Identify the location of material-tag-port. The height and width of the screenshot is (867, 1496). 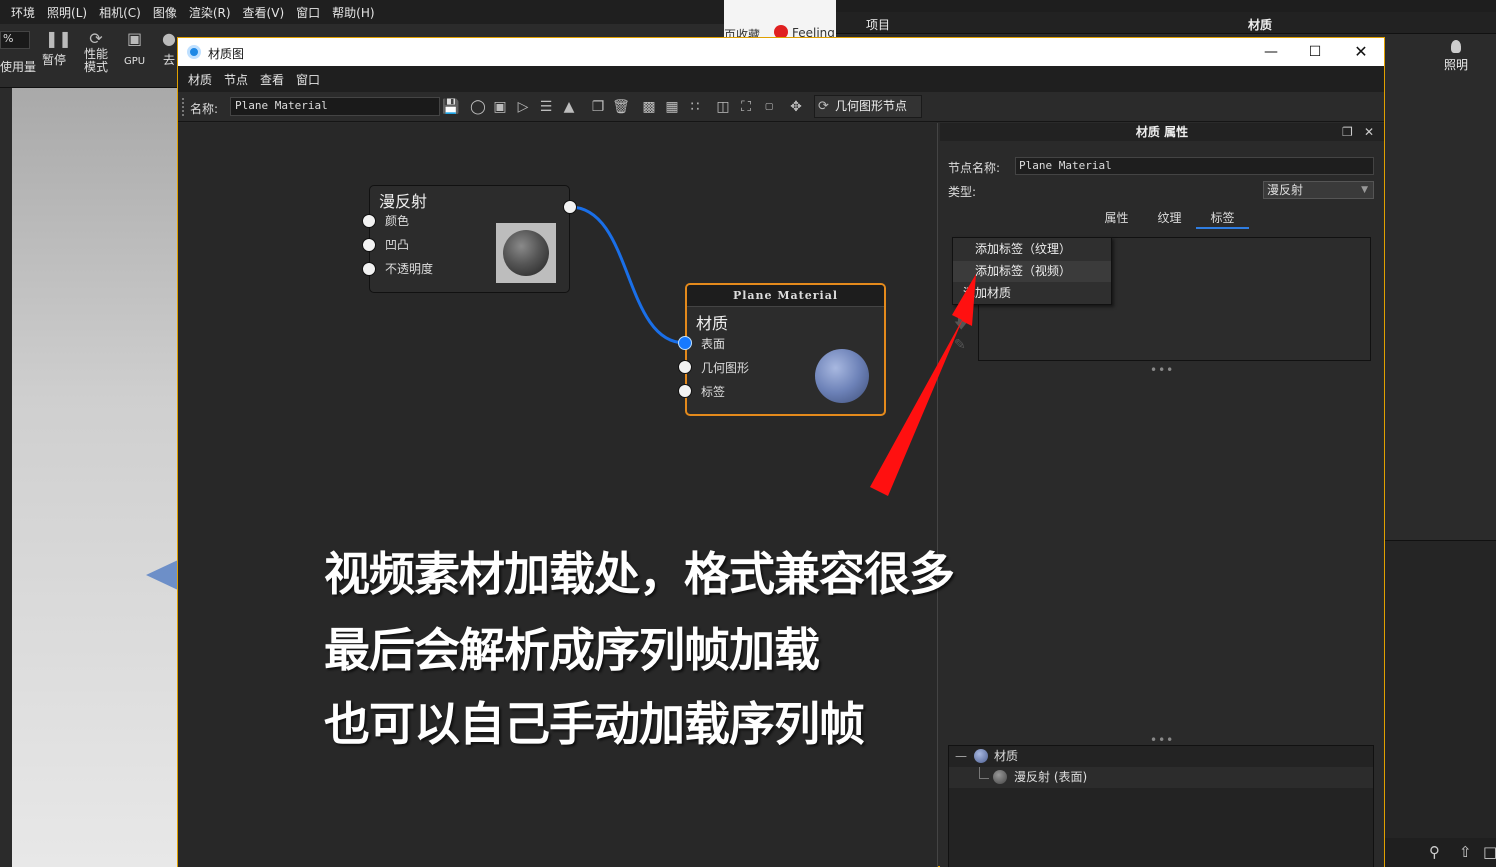
(685, 391).